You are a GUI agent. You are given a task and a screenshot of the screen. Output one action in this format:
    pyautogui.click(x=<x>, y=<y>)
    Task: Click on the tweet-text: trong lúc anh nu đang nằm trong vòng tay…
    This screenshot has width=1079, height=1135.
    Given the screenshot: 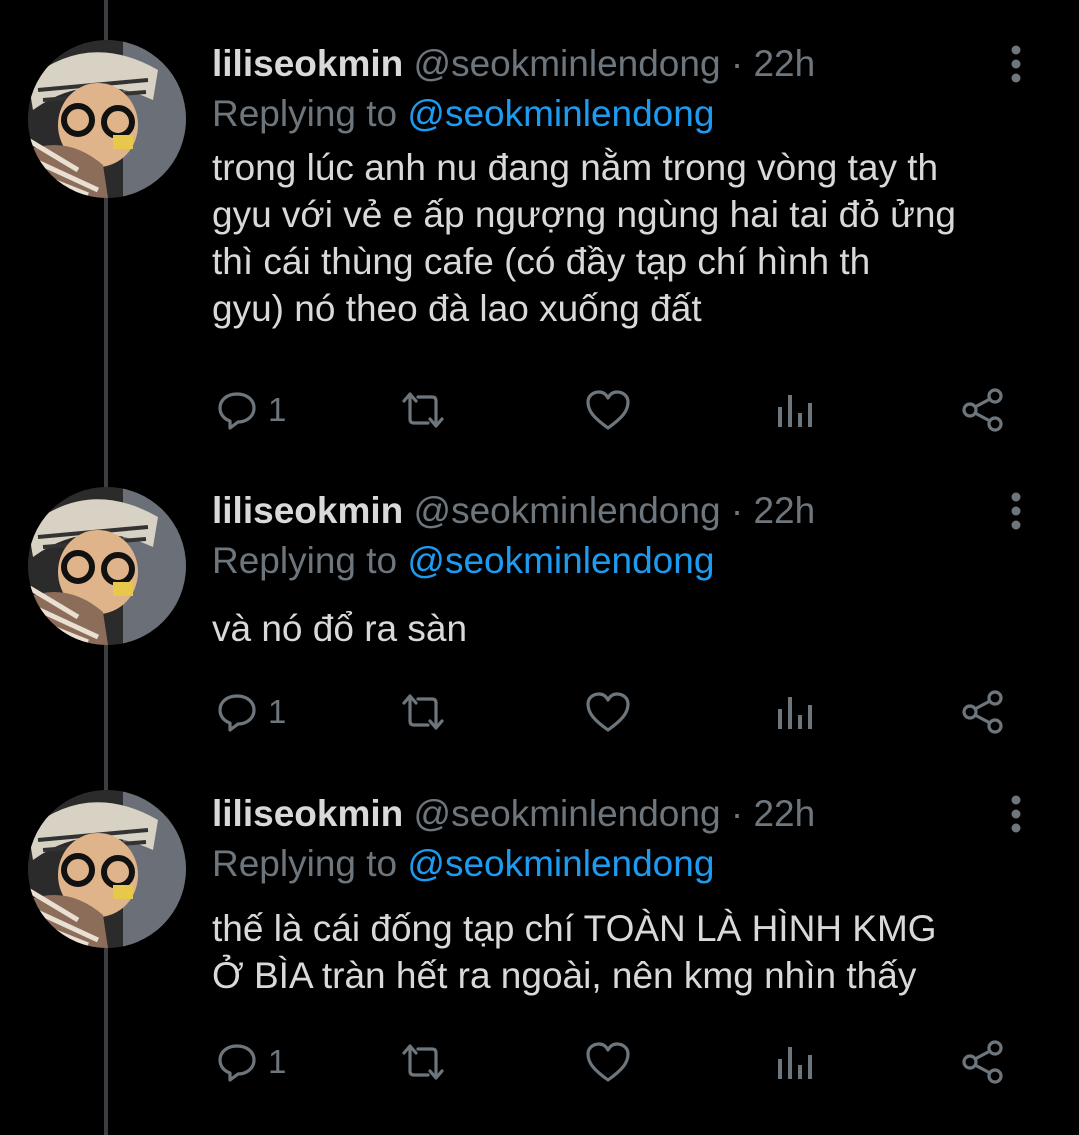 What is the action you would take?
    pyautogui.click(x=584, y=238)
    